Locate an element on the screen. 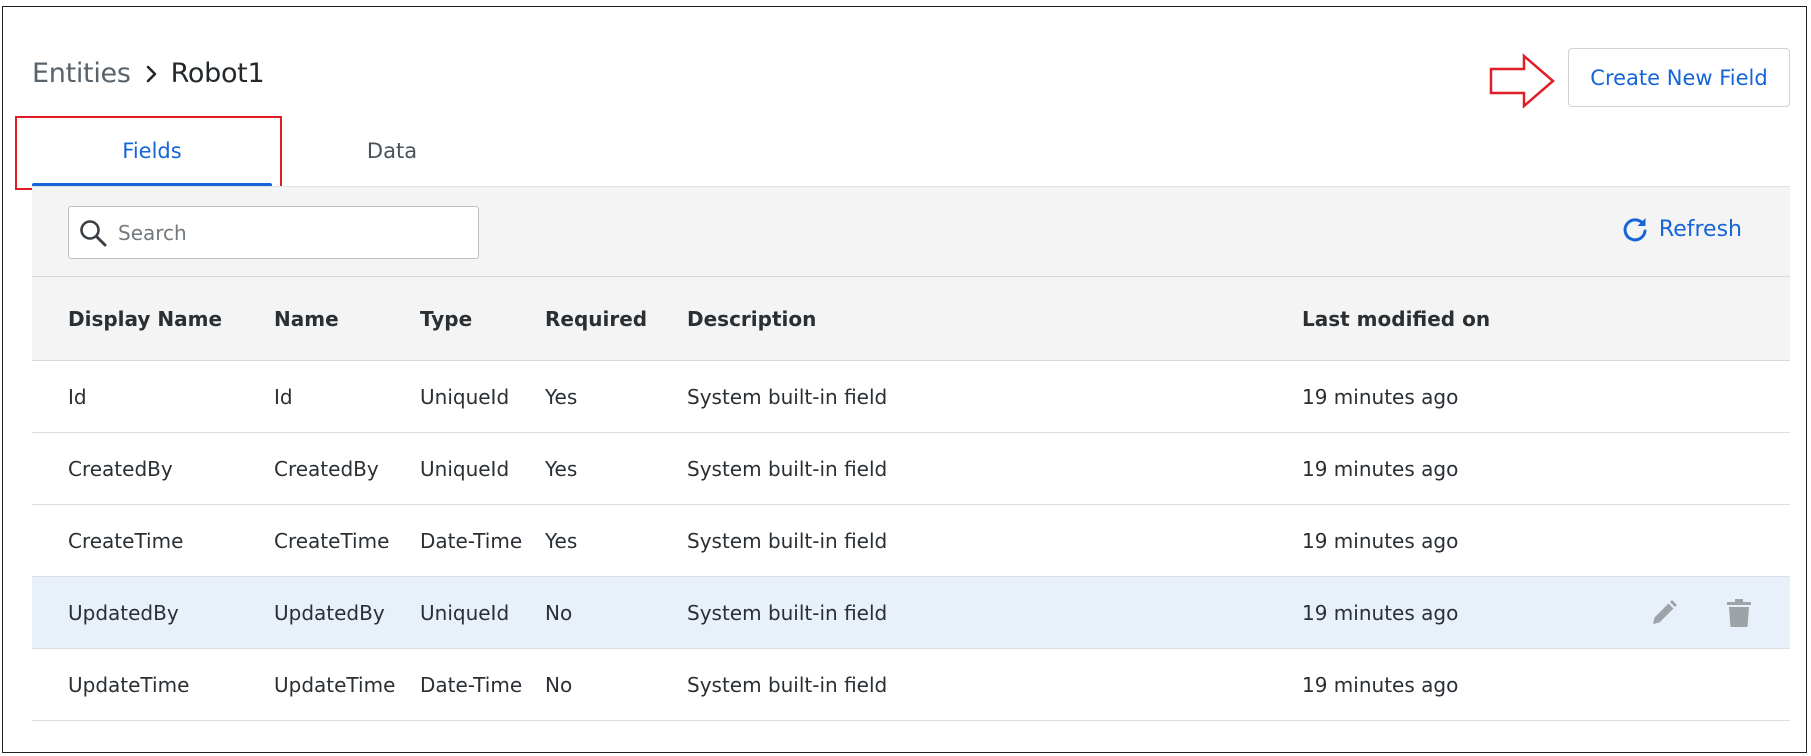  tab-fields: Fields is located at coordinates (152, 152).